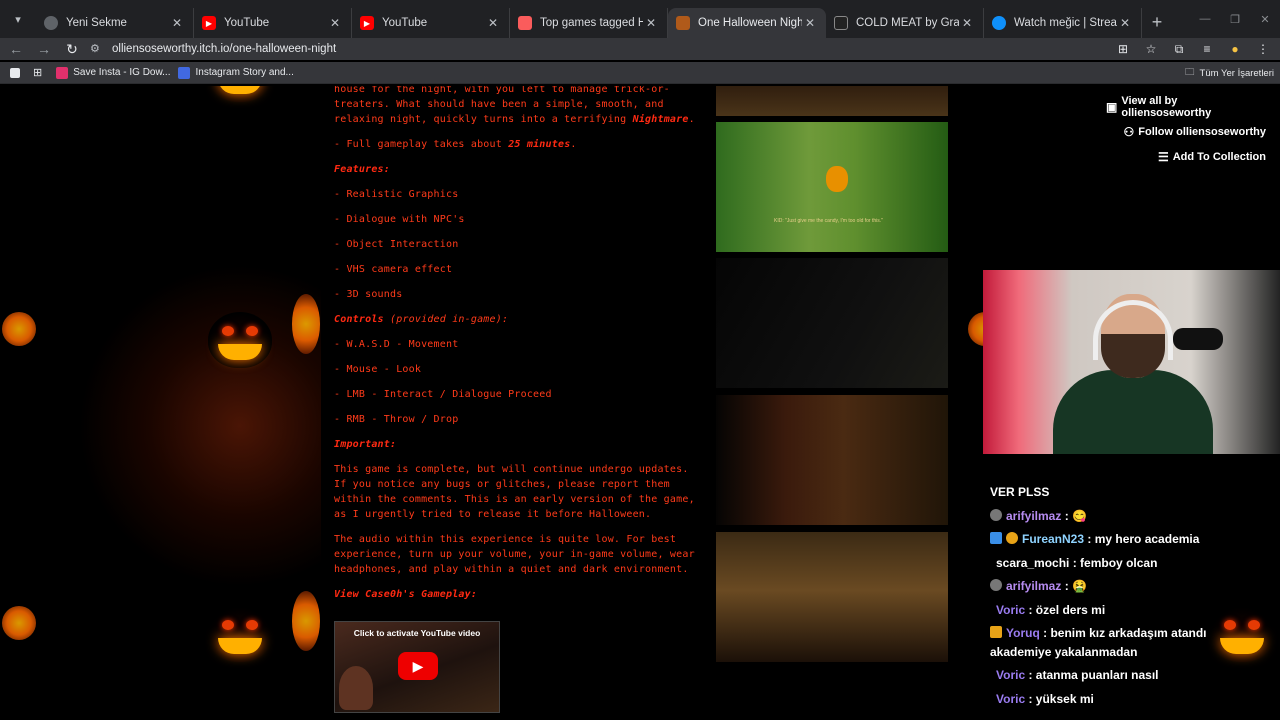 This screenshot has height=720, width=1280. I want to click on chat-text: : my hero academia, so click(1142, 539).